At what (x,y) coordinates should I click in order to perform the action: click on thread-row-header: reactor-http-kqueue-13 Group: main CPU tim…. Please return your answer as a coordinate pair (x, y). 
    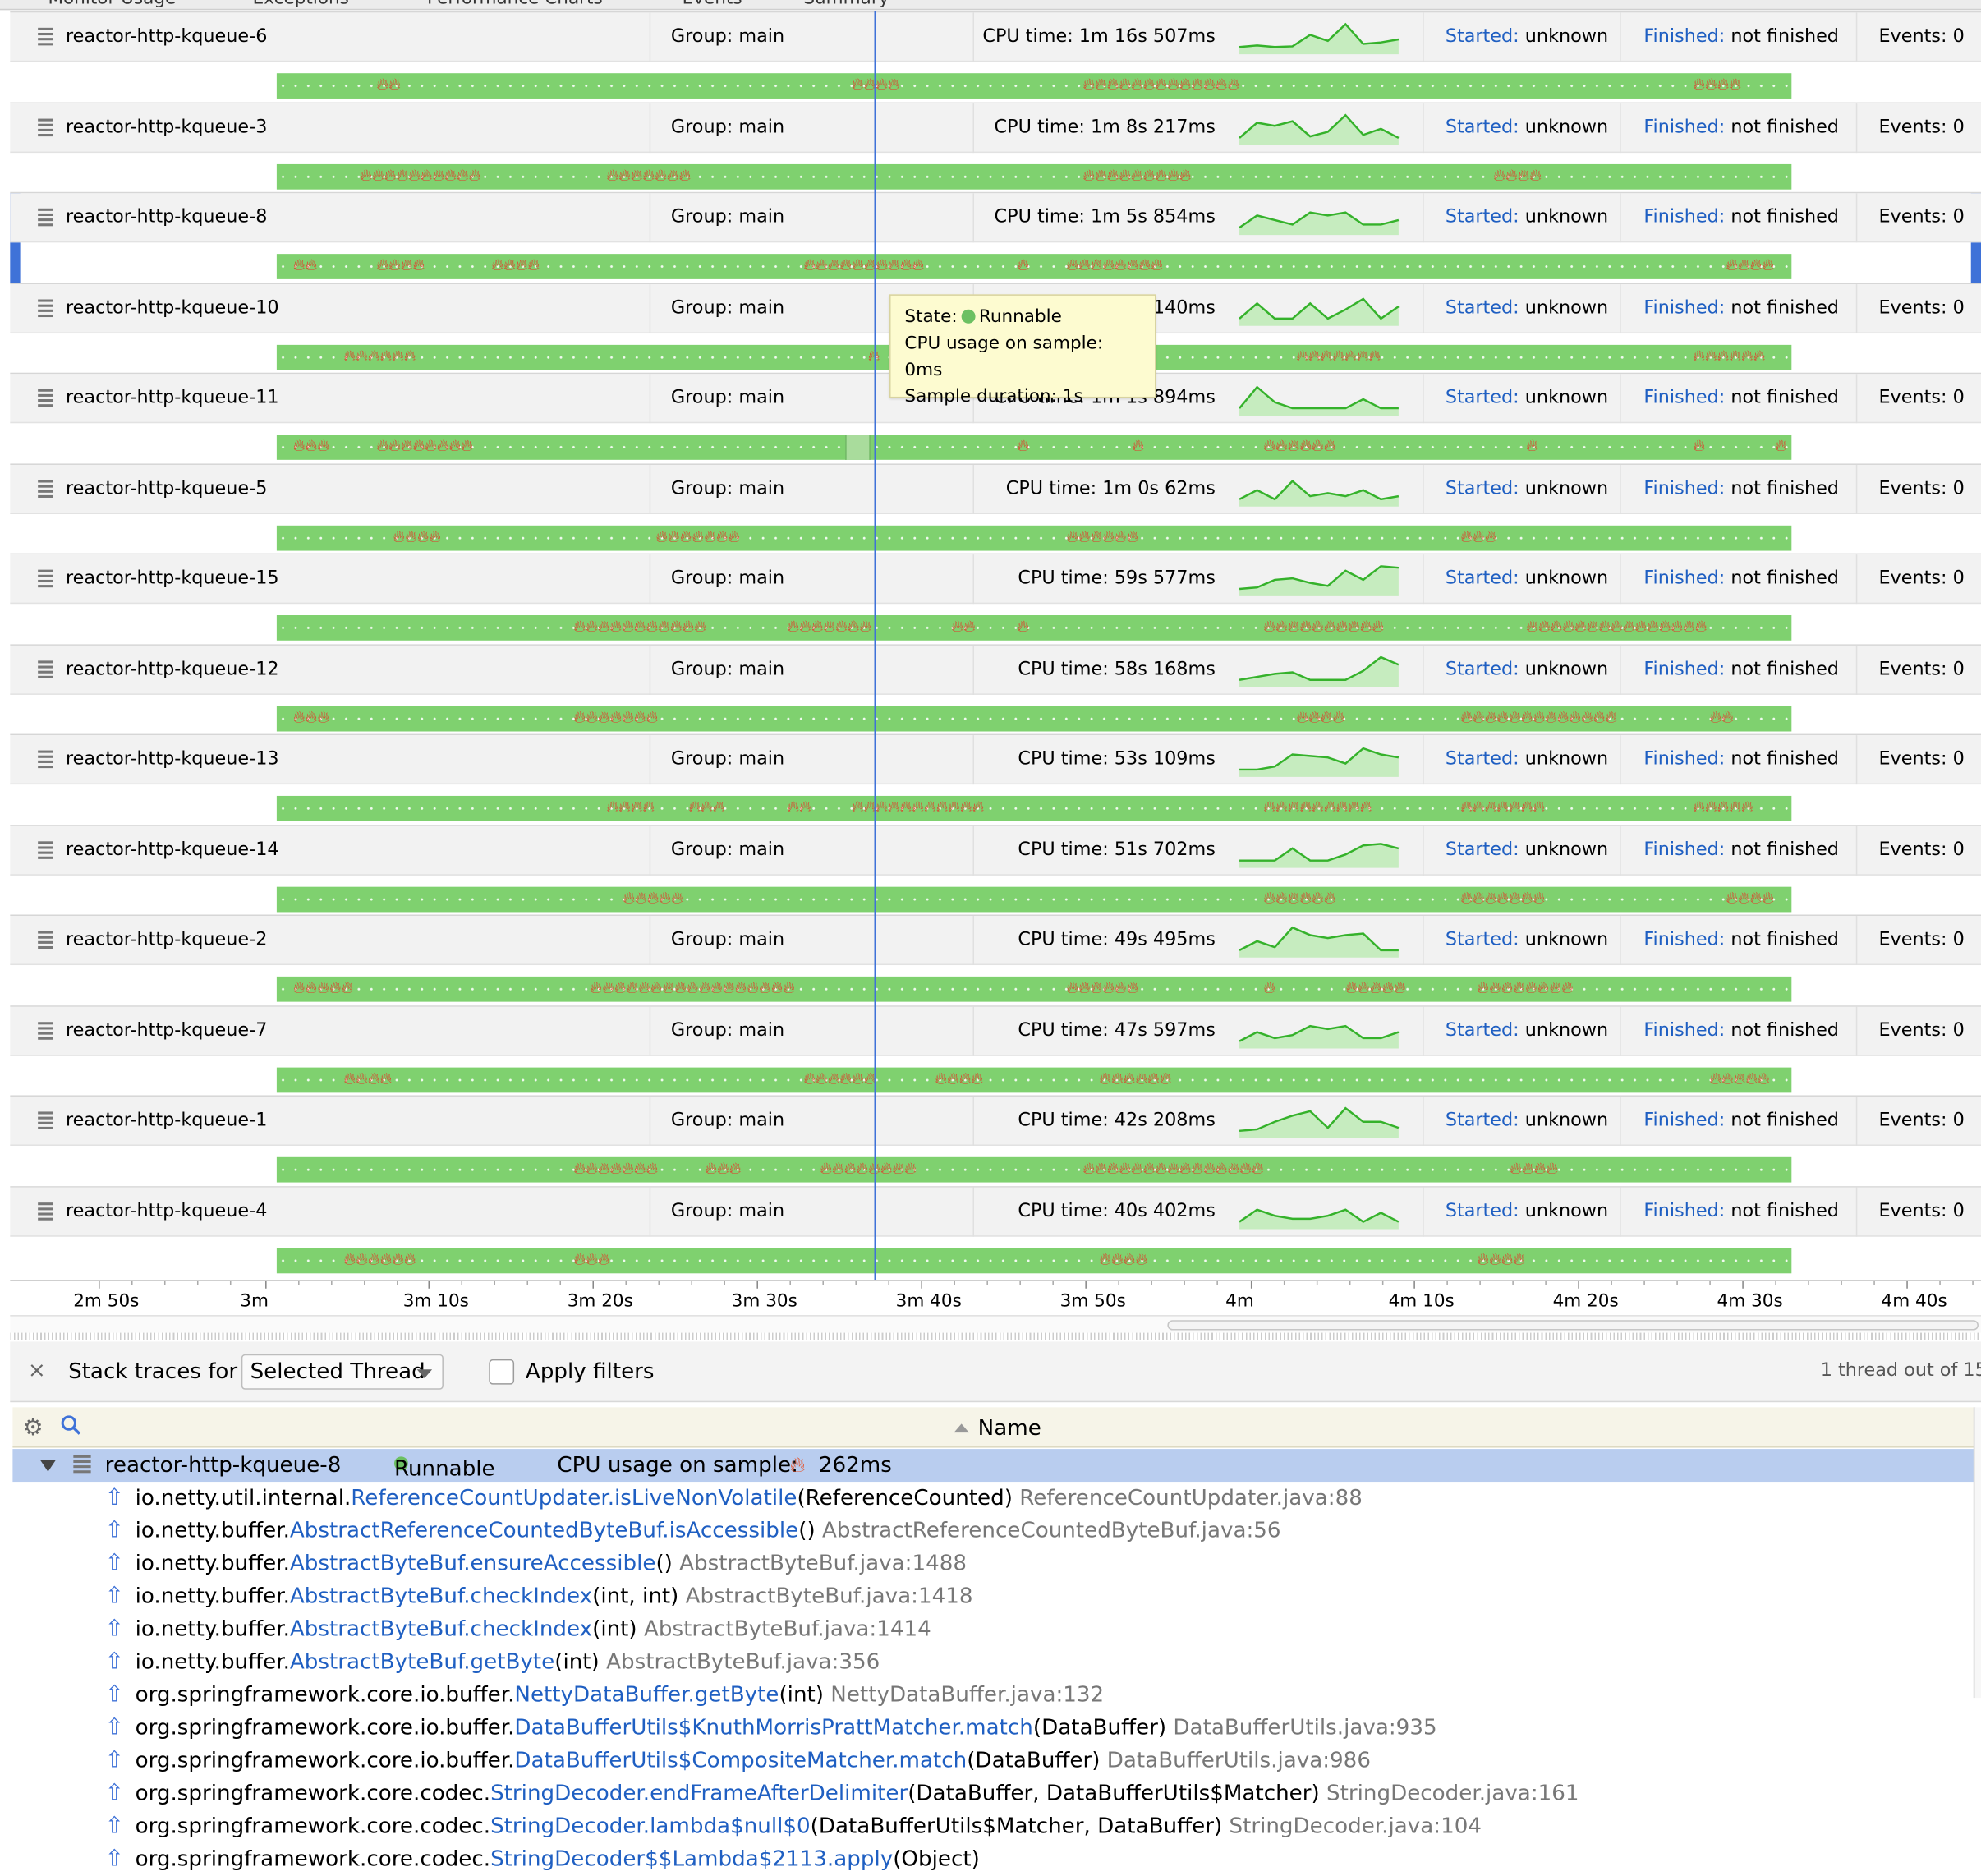
    Looking at the image, I should click on (995, 760).